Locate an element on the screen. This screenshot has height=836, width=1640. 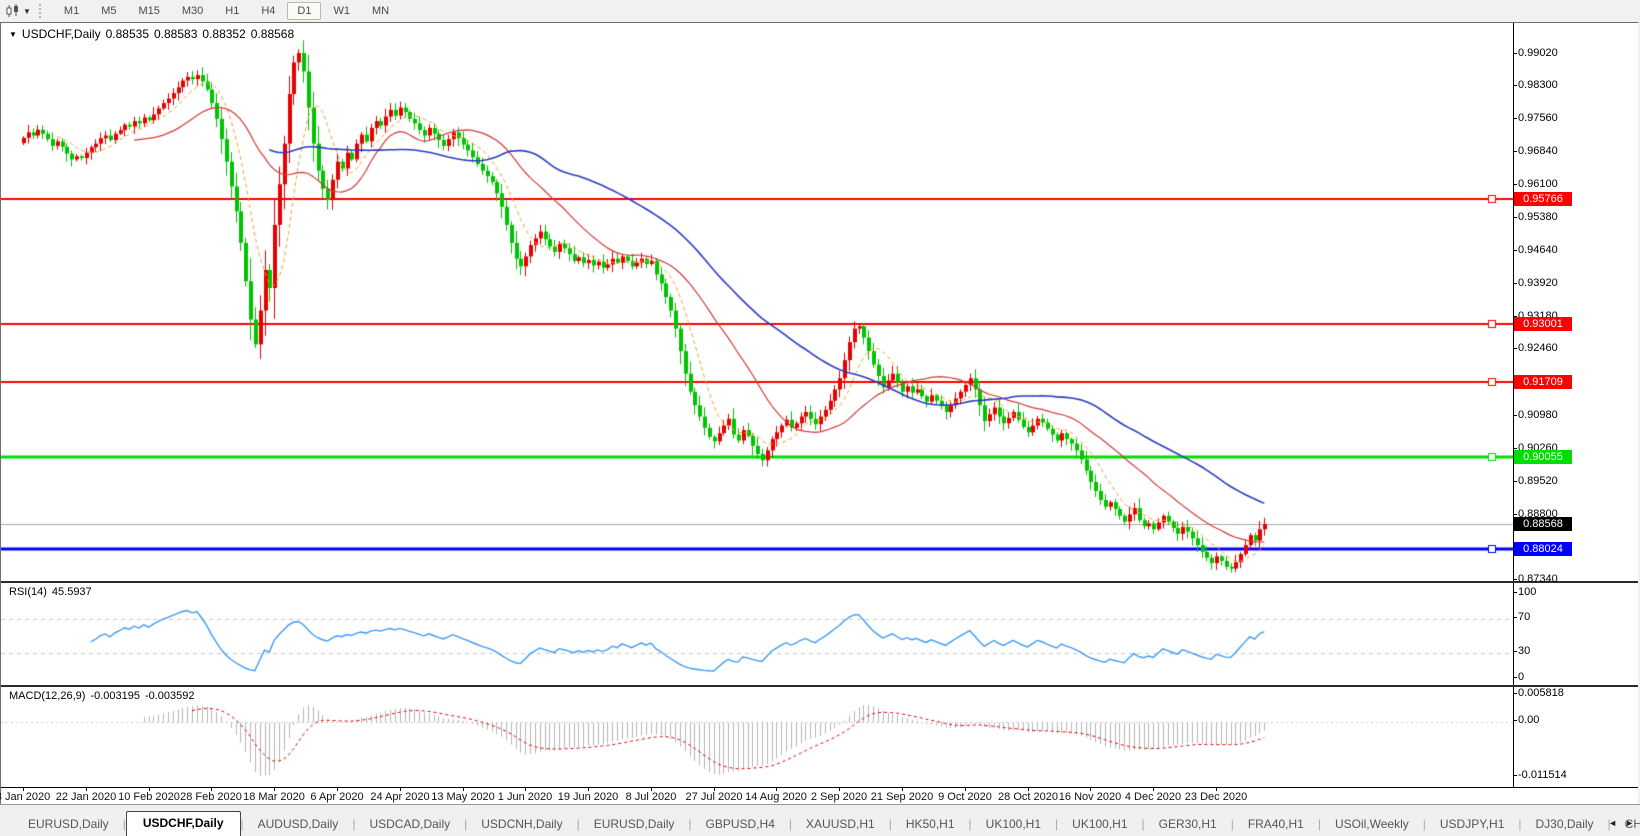
chart-tab-usdjpy-h1: USDJPY,H1 is located at coordinates (1472, 825).